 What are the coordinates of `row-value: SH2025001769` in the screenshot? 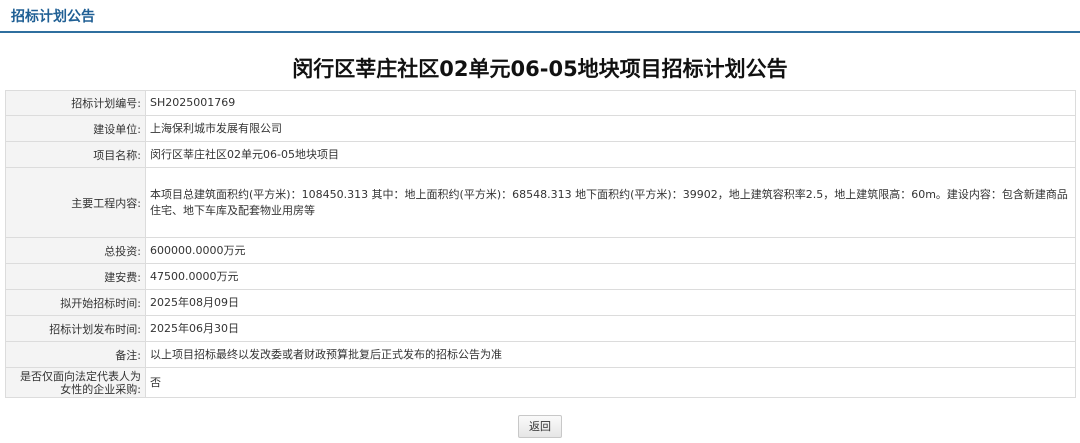 It's located at (610, 103).